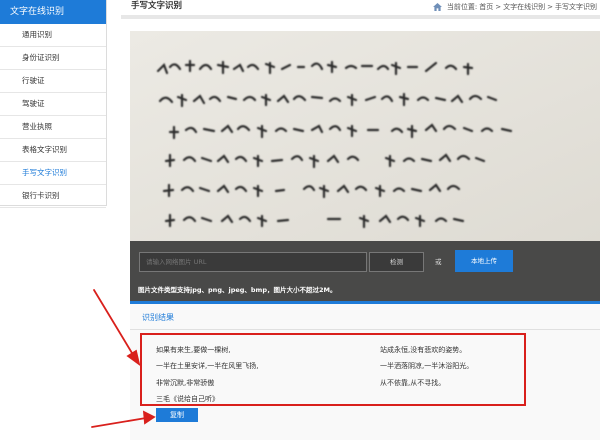  What do you see at coordinates (484, 261) in the screenshot?
I see `local-upload-button: 本地上传` at bounding box center [484, 261].